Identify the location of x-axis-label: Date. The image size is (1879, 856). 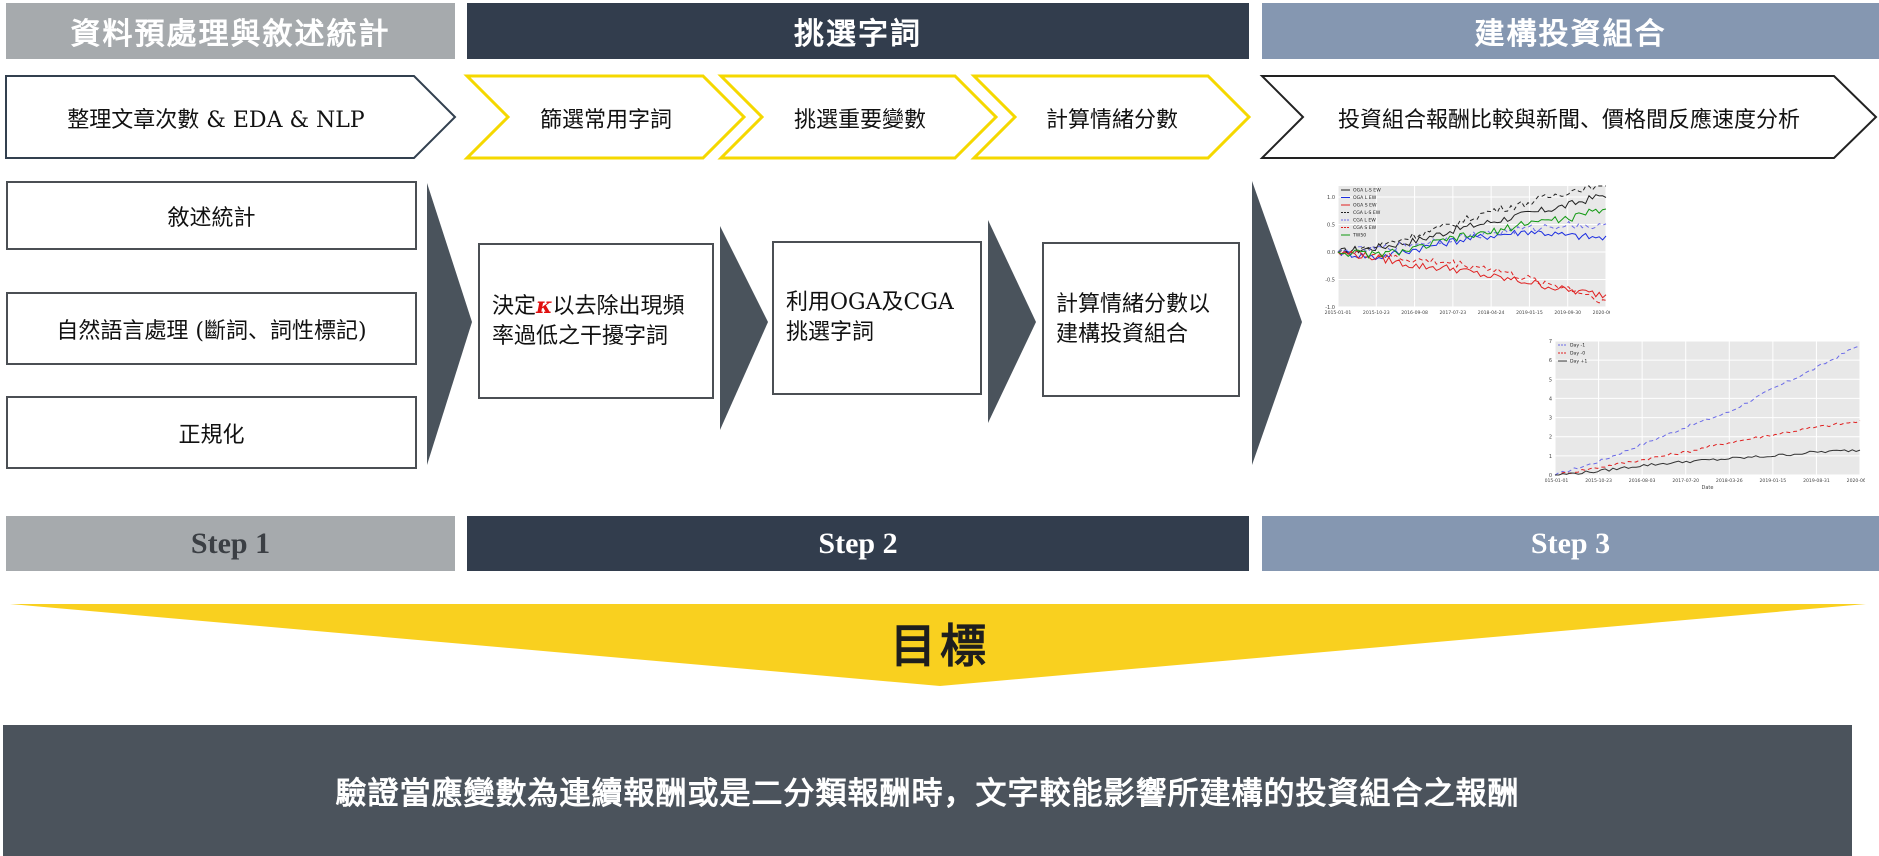
(1708, 488).